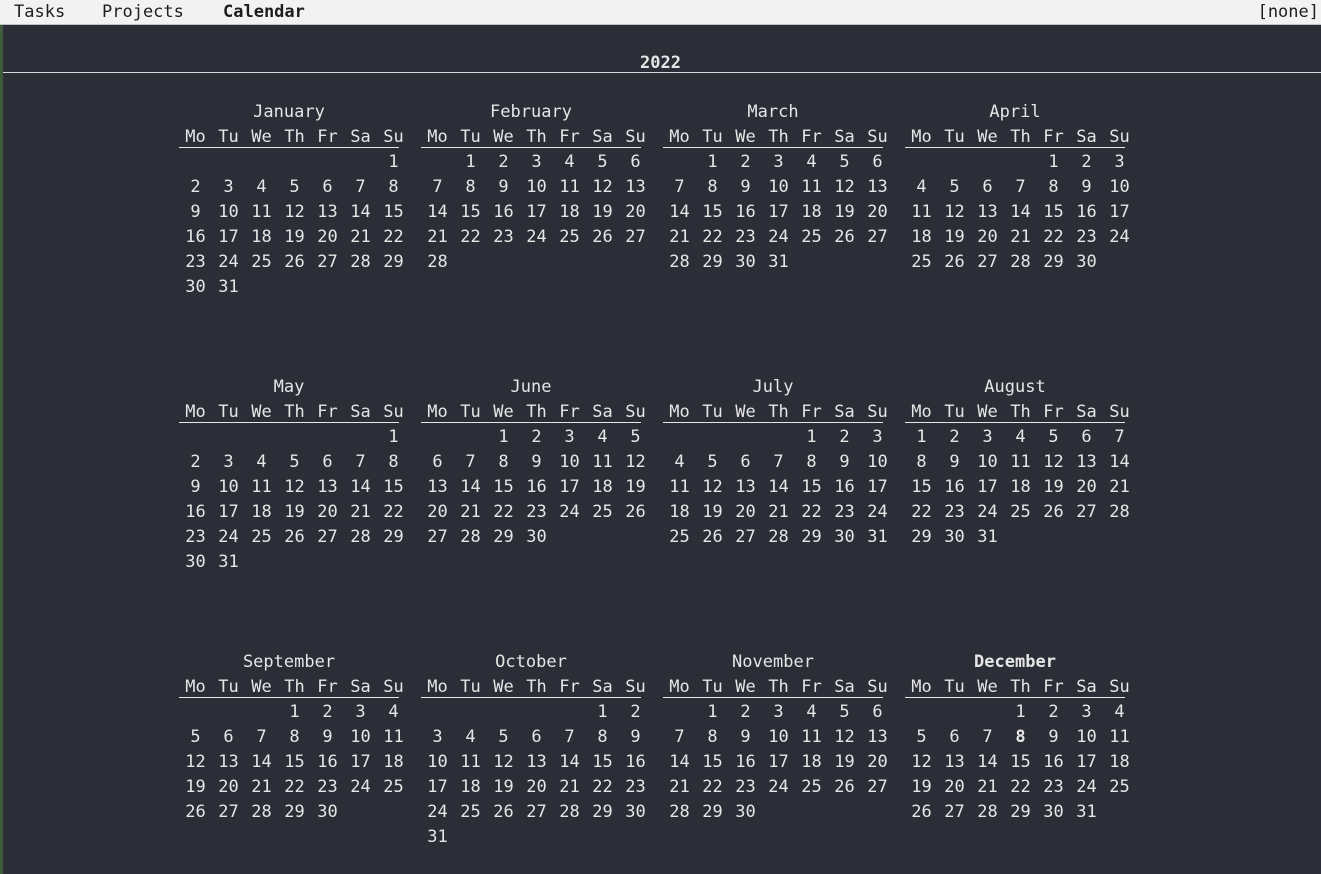 The image size is (1321, 874). I want to click on day-cell: 12, so click(954, 212).